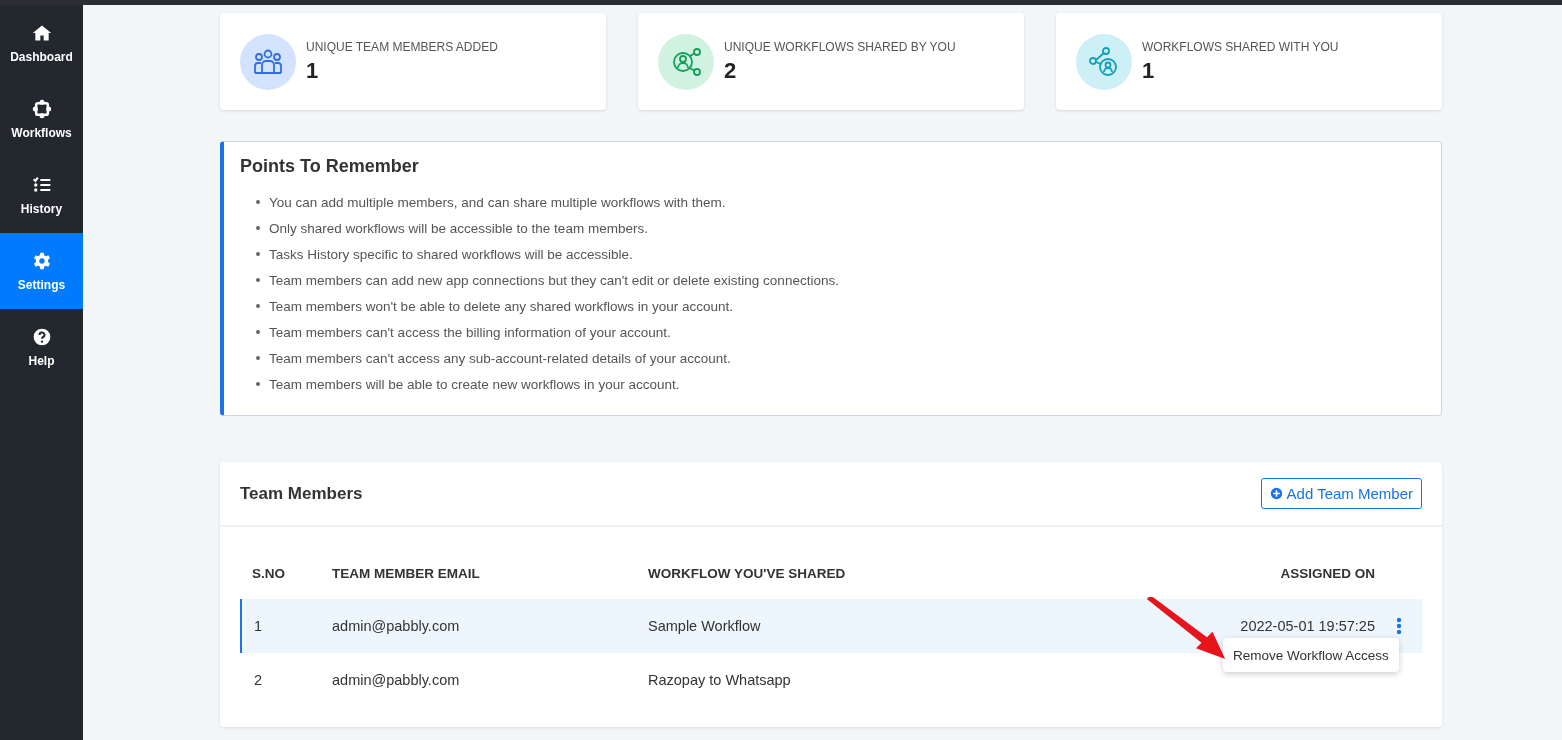  Describe the element at coordinates (406, 573) in the screenshot. I see `column-header: TEAM MEMBER EMAIL` at that location.